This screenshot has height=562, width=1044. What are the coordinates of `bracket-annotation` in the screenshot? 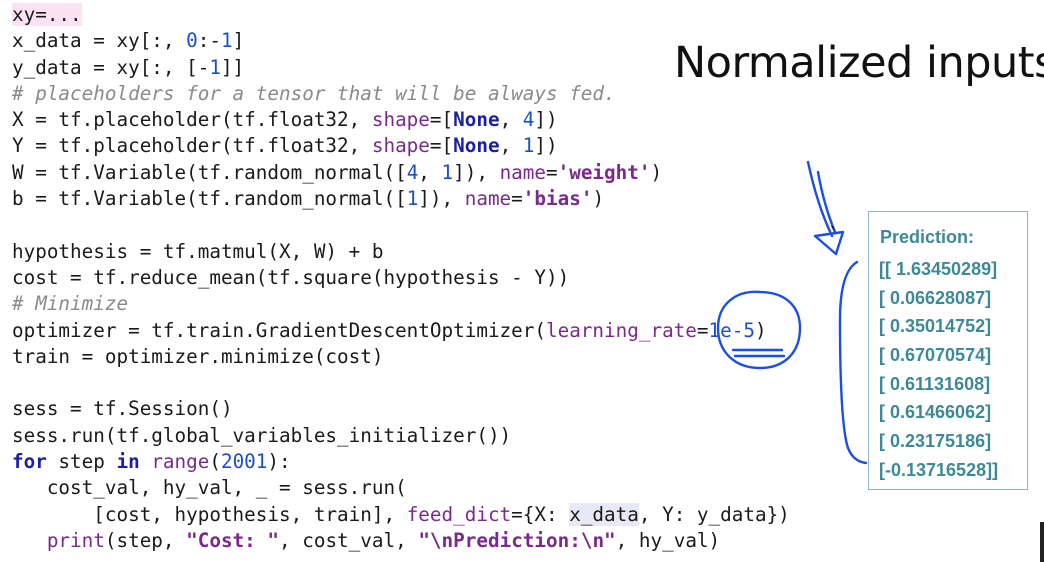 It's located at (853, 362).